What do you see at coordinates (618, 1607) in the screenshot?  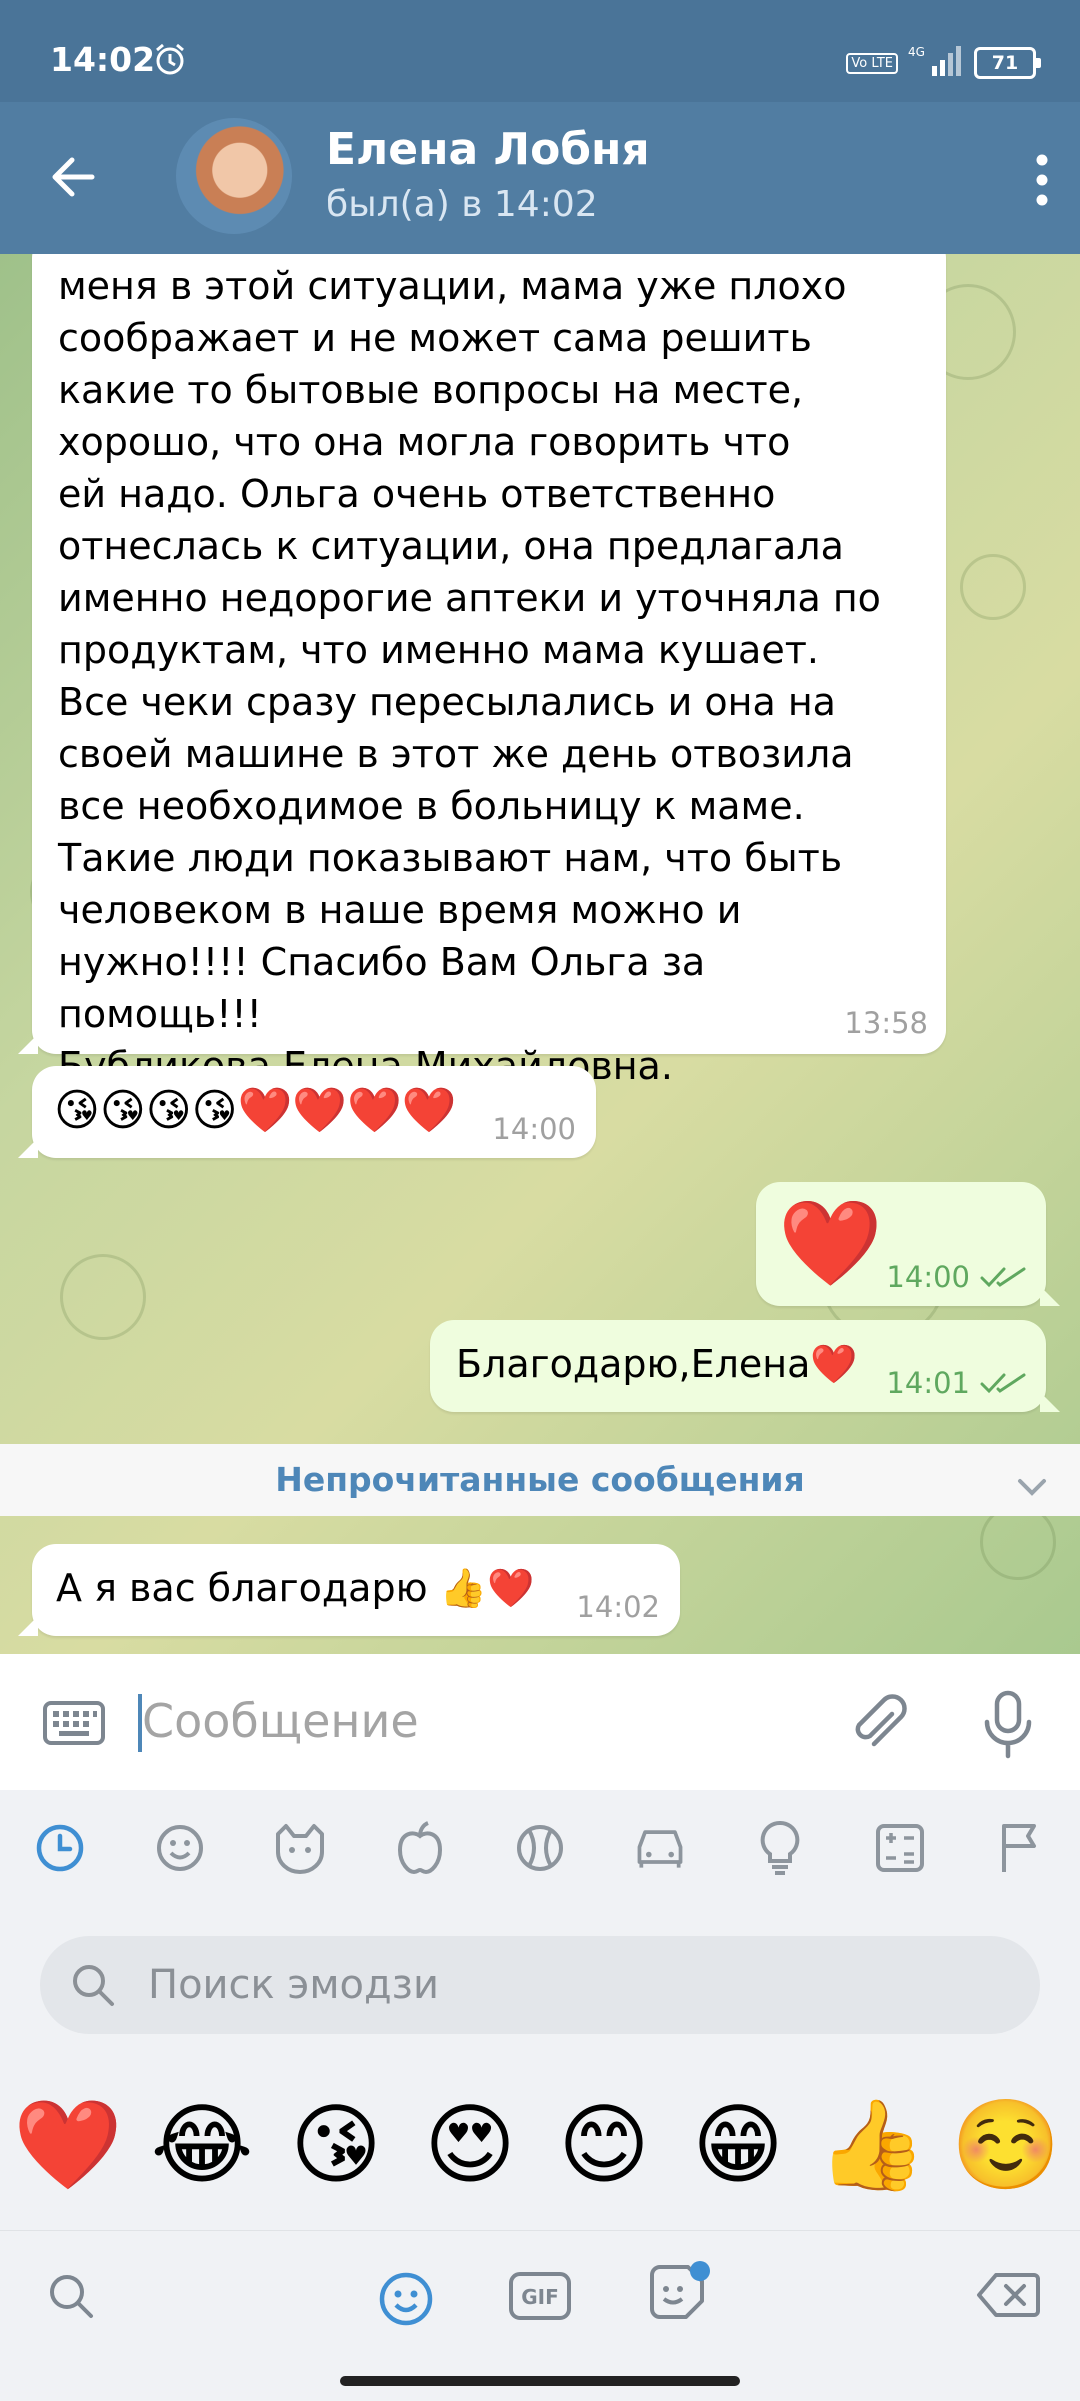 I see `message-time: 14:02` at bounding box center [618, 1607].